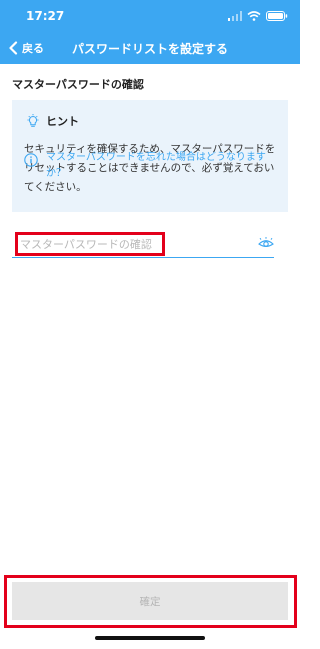 The image size is (320, 649). I want to click on status-icons, so click(258, 15).